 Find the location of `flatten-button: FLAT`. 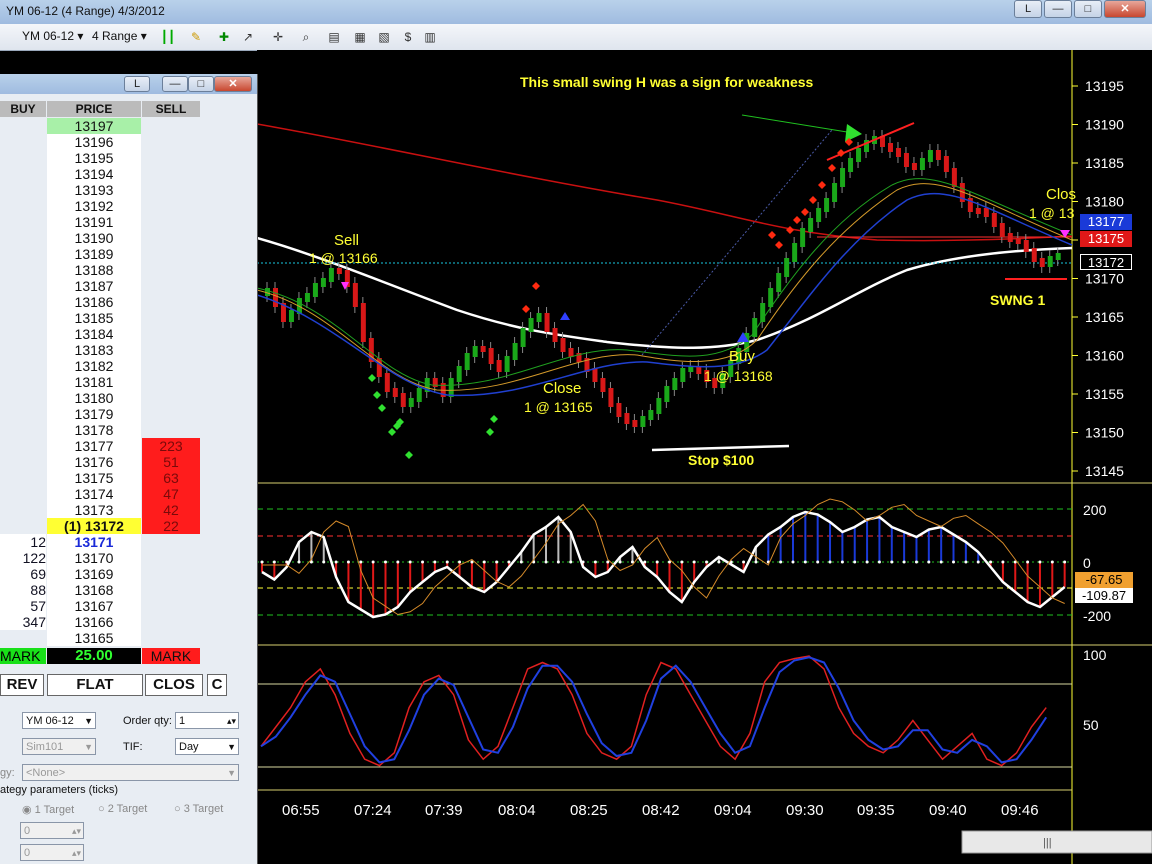

flatten-button: FLAT is located at coordinates (95, 685).